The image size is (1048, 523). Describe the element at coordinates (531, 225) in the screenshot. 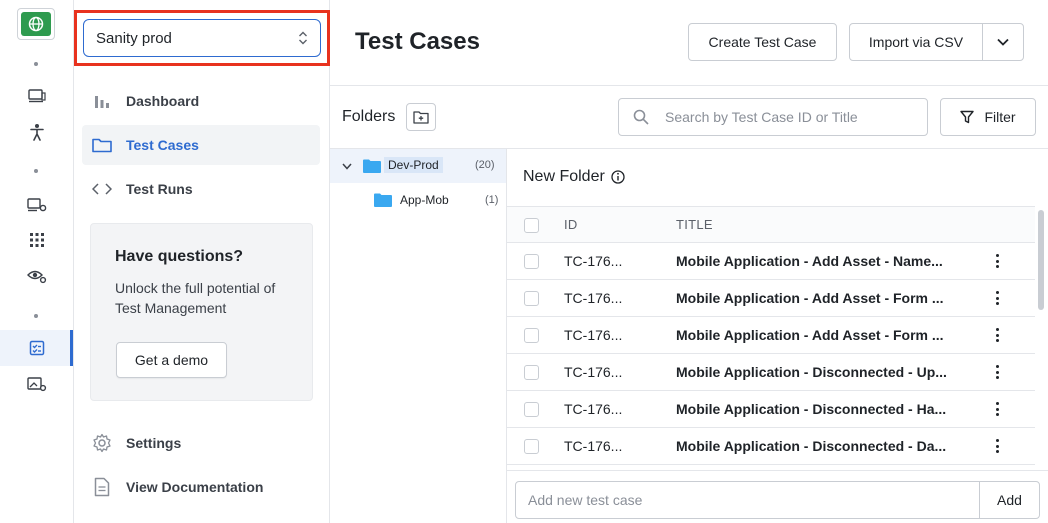

I see `select-all-checkbox` at that location.